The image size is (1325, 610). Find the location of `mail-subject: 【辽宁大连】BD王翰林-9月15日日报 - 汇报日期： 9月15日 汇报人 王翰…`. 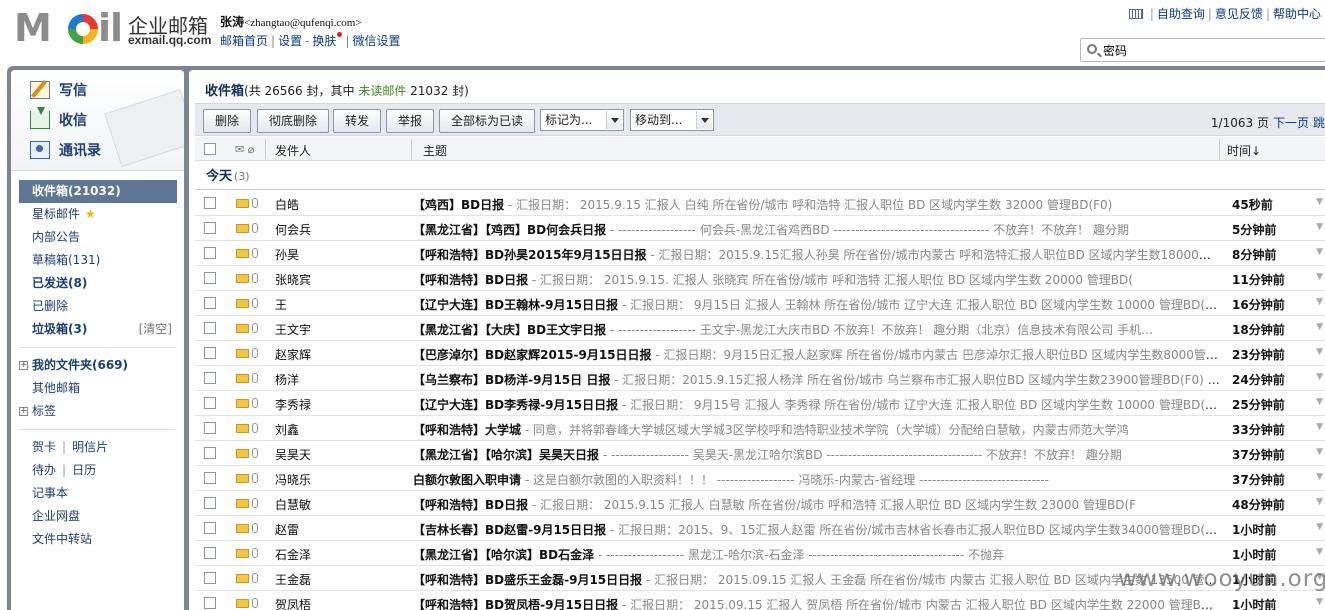

mail-subject: 【辽宁大连】BD王翰林-9月15日日报 - 汇报日期： 9月15日 汇报人 王翰… is located at coordinates (817, 304).